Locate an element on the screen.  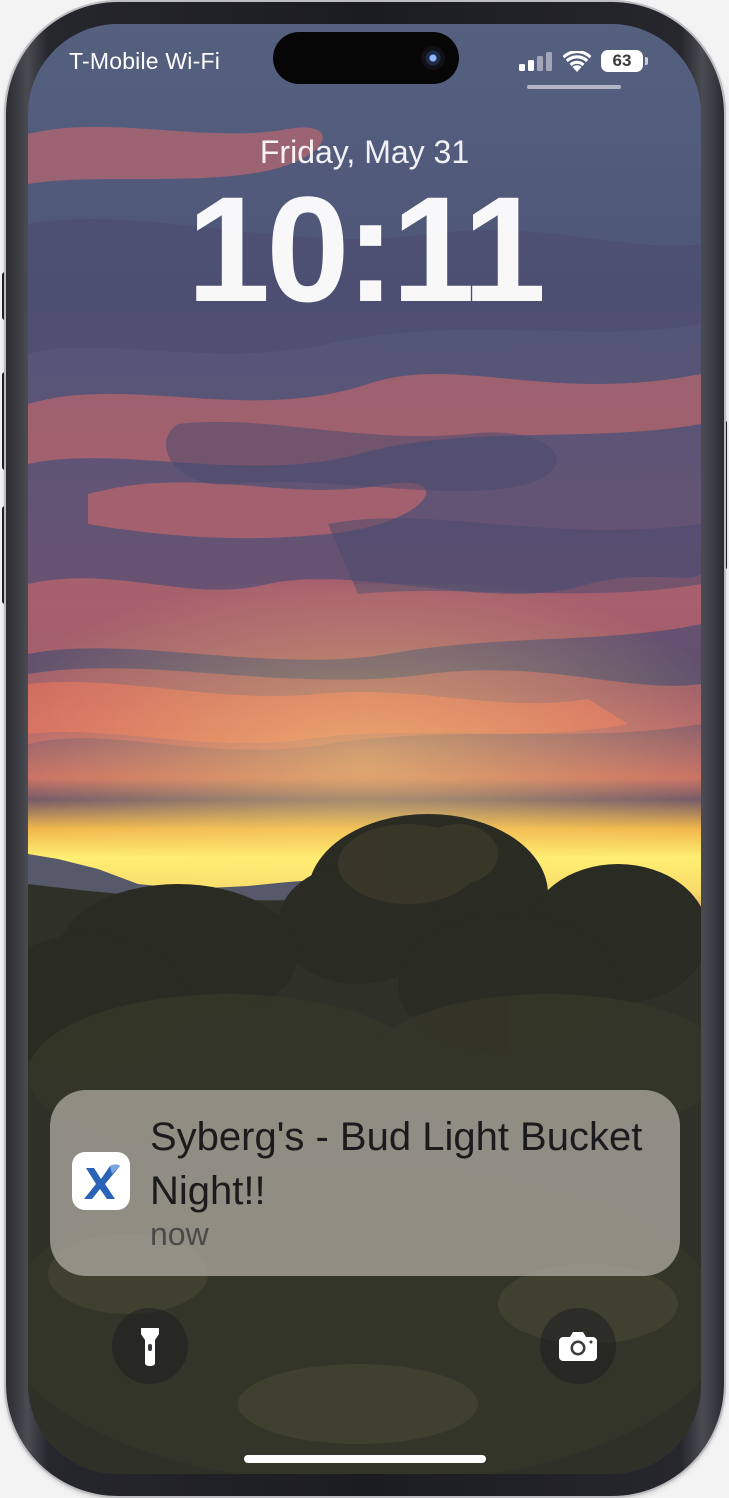
front-camera-icon is located at coordinates (433, 58).